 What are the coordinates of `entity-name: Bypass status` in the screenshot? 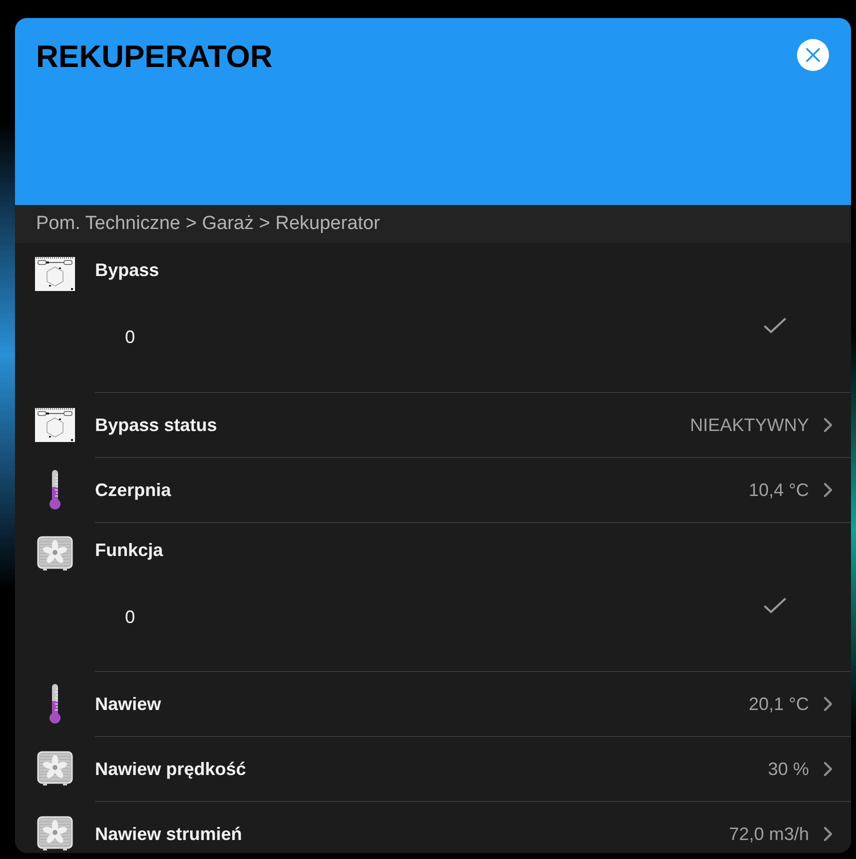 It's located at (156, 425).